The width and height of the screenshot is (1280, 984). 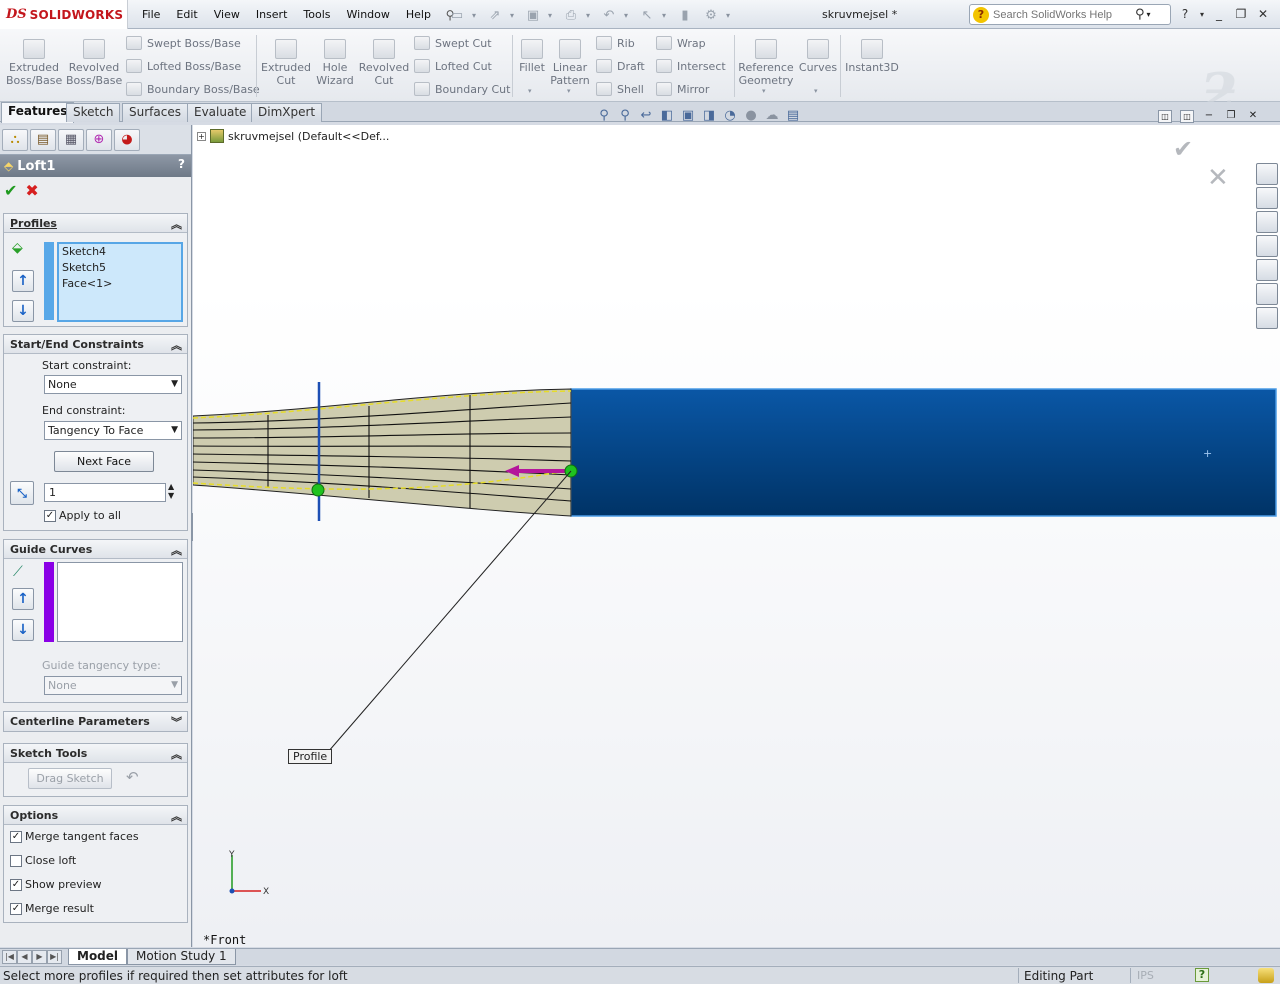 I want to click on feature-manager-icon: ⛬, so click(x=15, y=139).